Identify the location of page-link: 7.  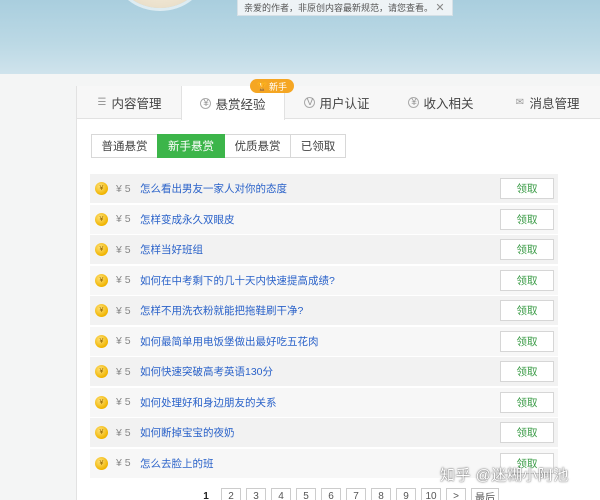
(356, 494).